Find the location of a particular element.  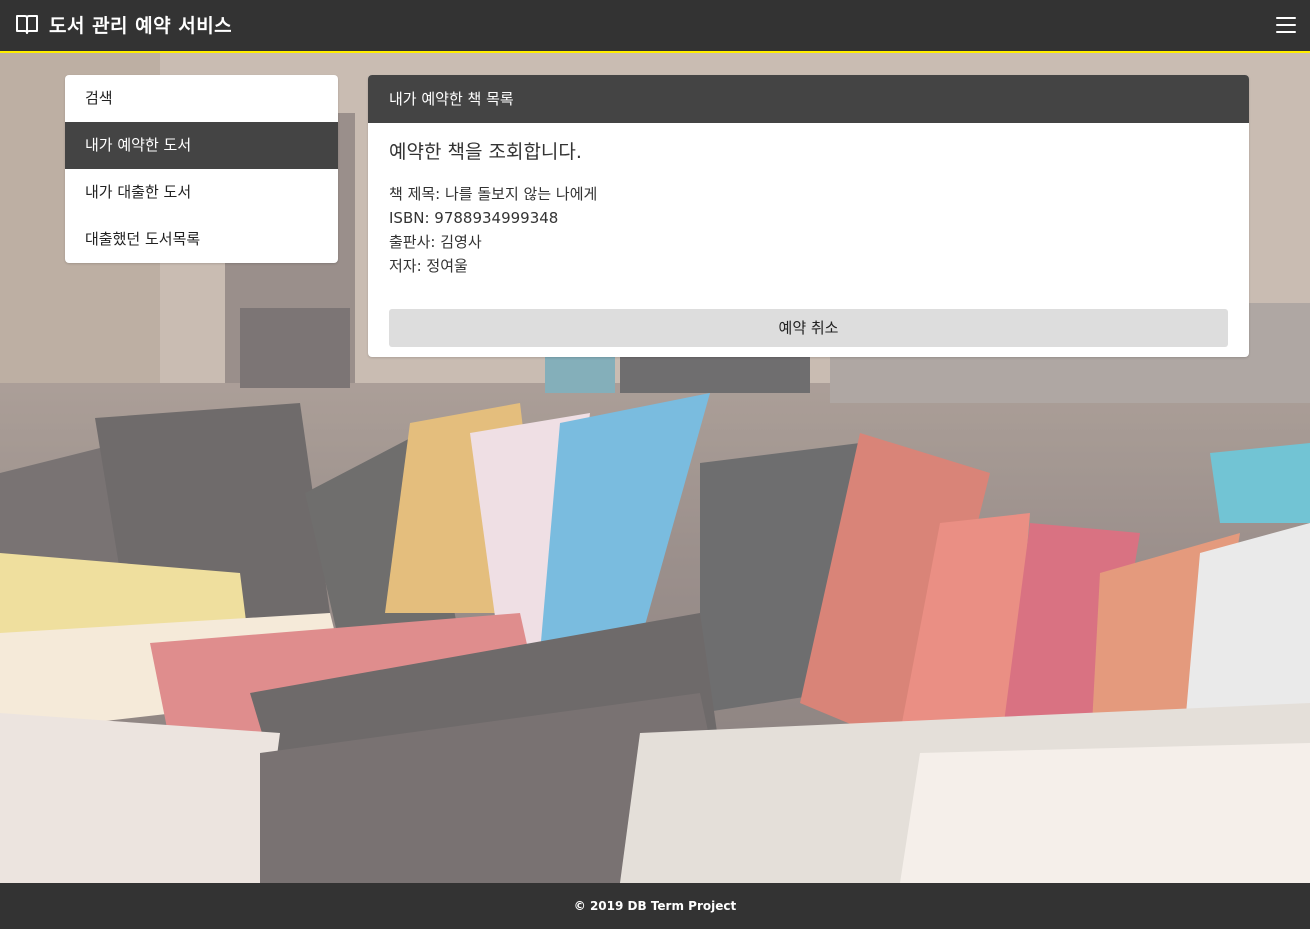

hamburger-menu-icon is located at coordinates (1286, 25).